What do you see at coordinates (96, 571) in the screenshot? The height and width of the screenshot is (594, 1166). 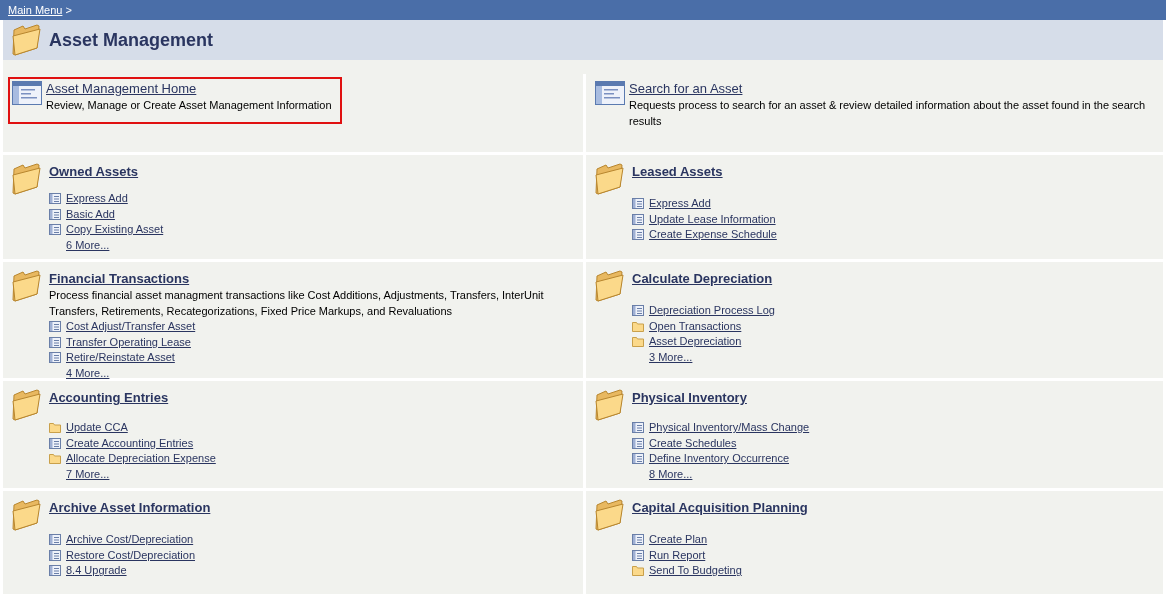 I see `menu-item-link: 8.4 Upgrade` at bounding box center [96, 571].